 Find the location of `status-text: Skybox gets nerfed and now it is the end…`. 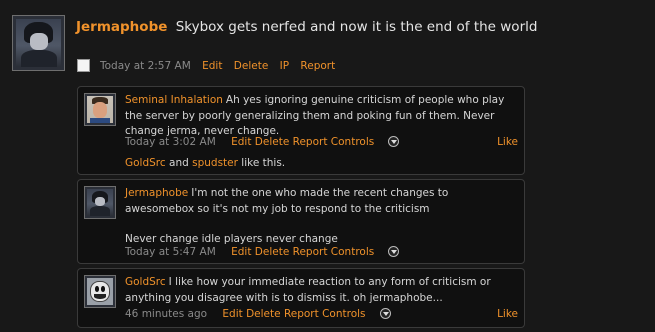

status-text: Skybox gets nerfed and now it is the end… is located at coordinates (356, 27).